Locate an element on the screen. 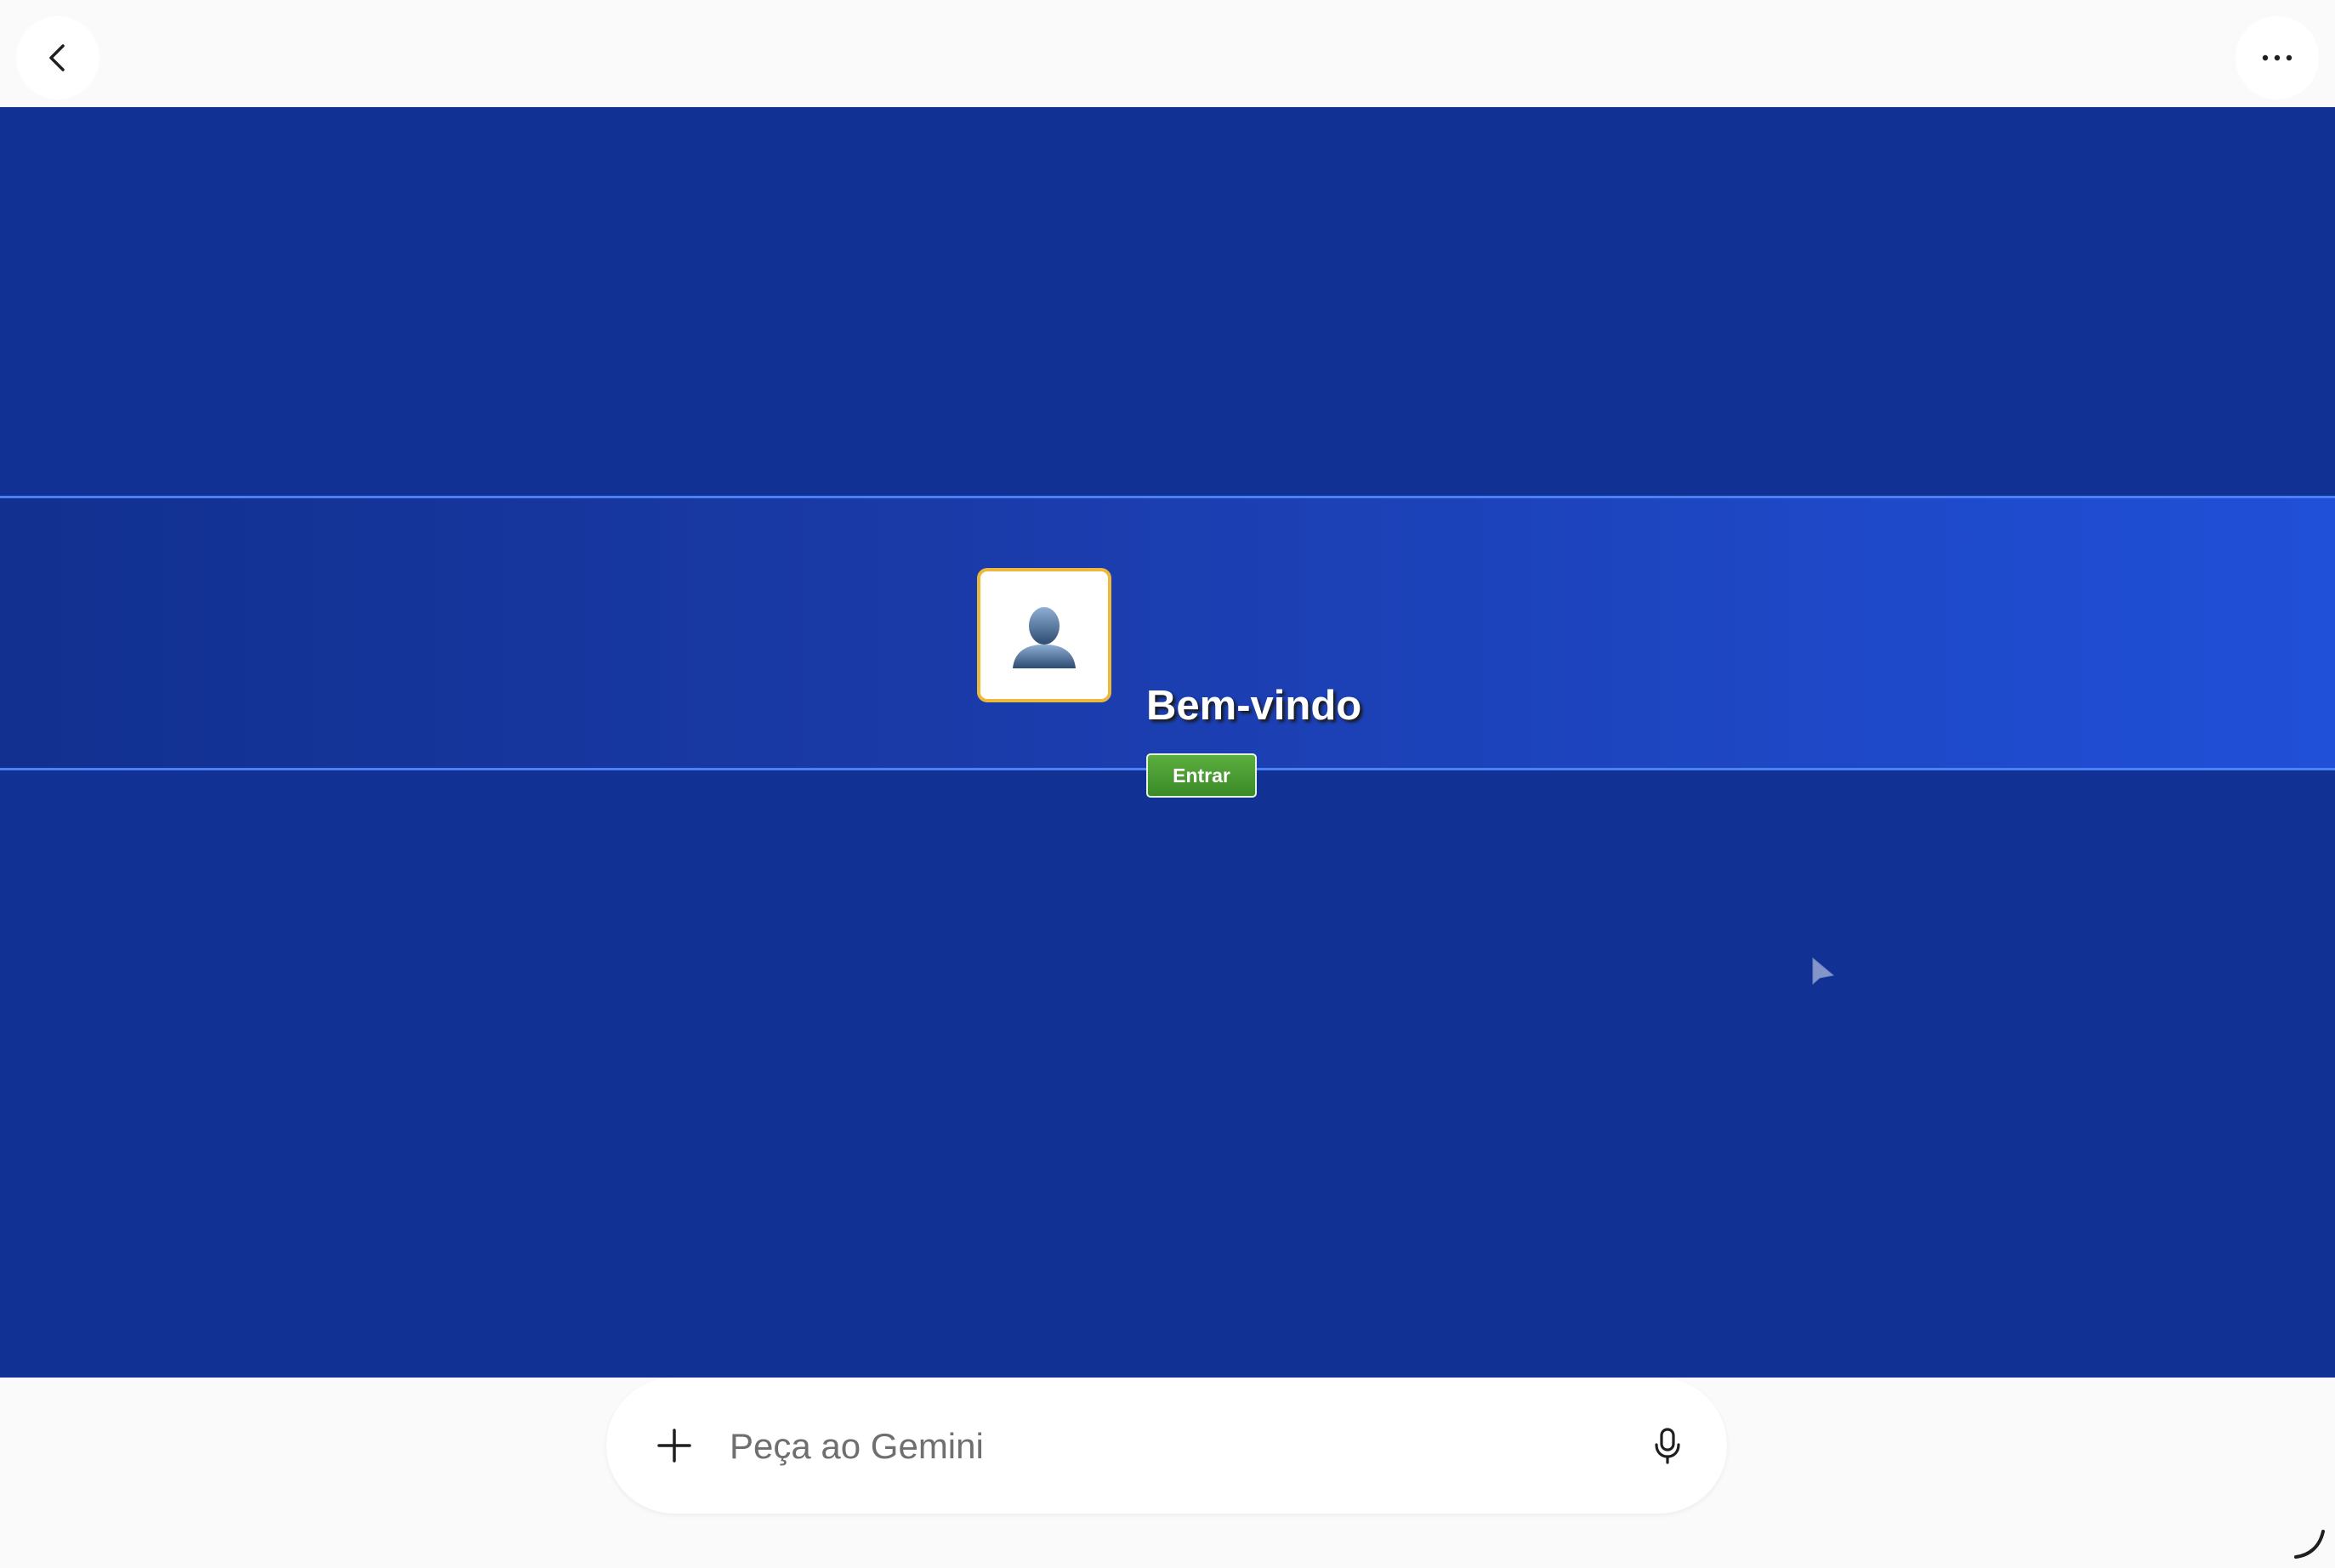 This screenshot has width=2335, height=1568. more-options-button is located at coordinates (2277, 57).